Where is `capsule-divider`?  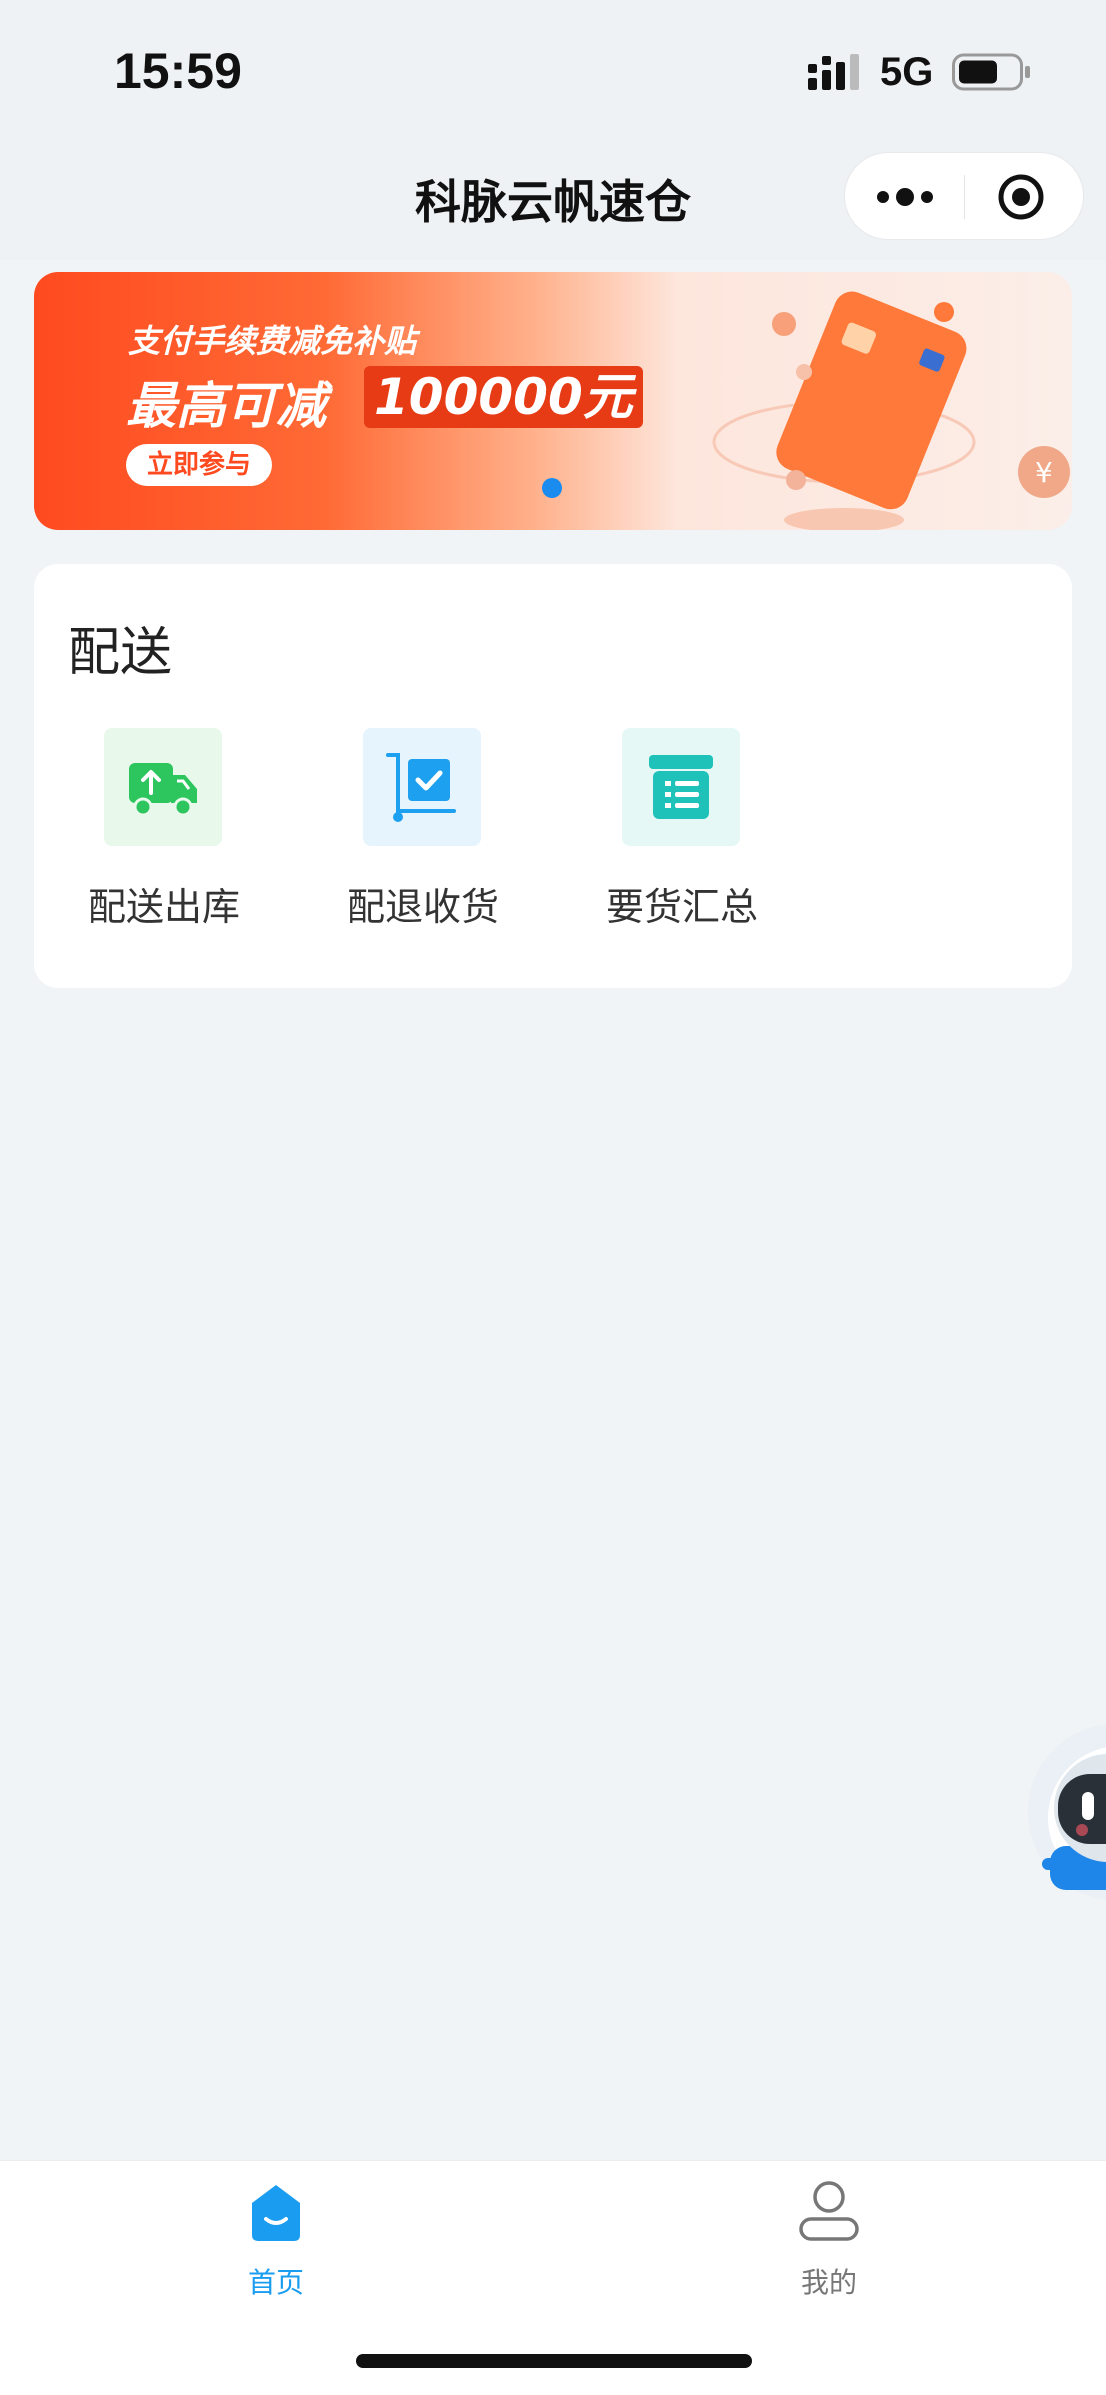 capsule-divider is located at coordinates (964, 197).